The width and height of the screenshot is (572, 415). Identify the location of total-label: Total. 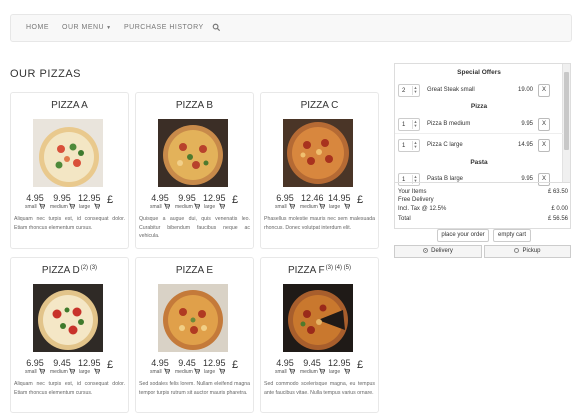
(404, 219).